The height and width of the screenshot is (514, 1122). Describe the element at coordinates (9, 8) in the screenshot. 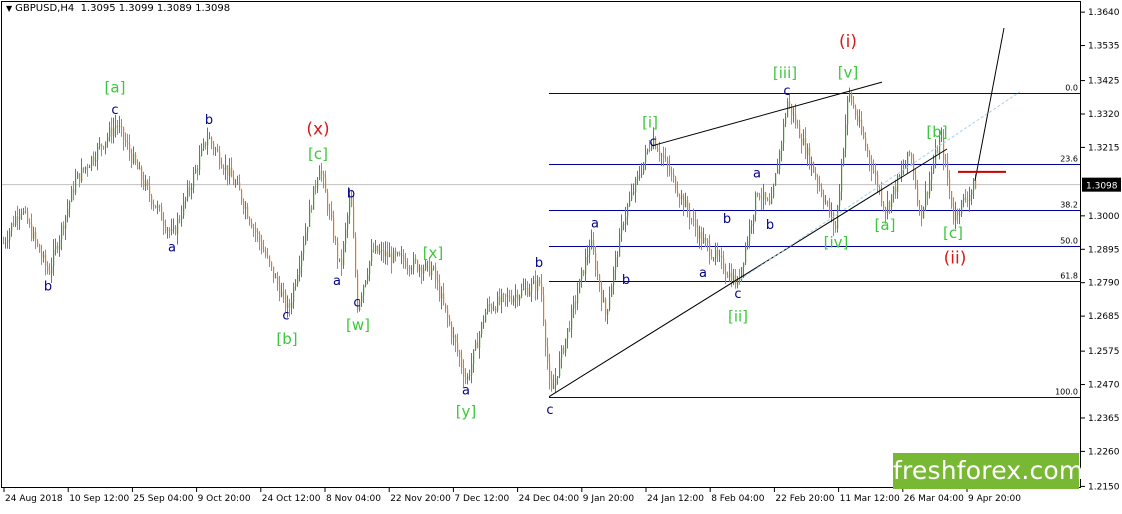

I see `dropdown-triangle-icon: ▼` at that location.